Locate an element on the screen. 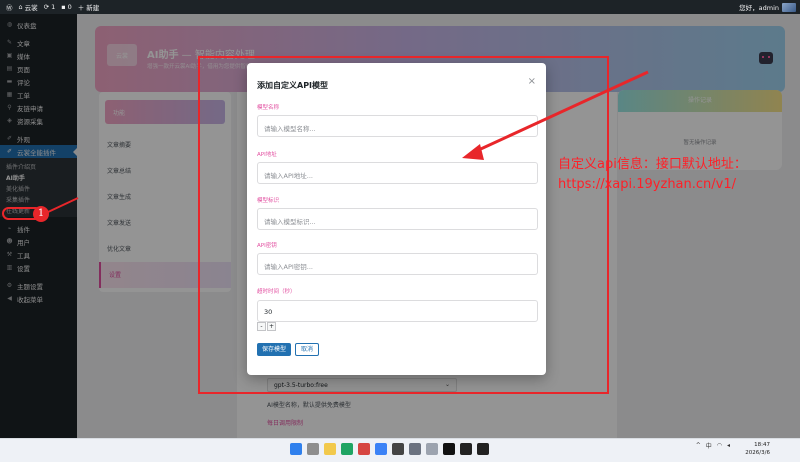 The height and width of the screenshot is (462, 800). annotation-step-badge: 1 is located at coordinates (41, 214).